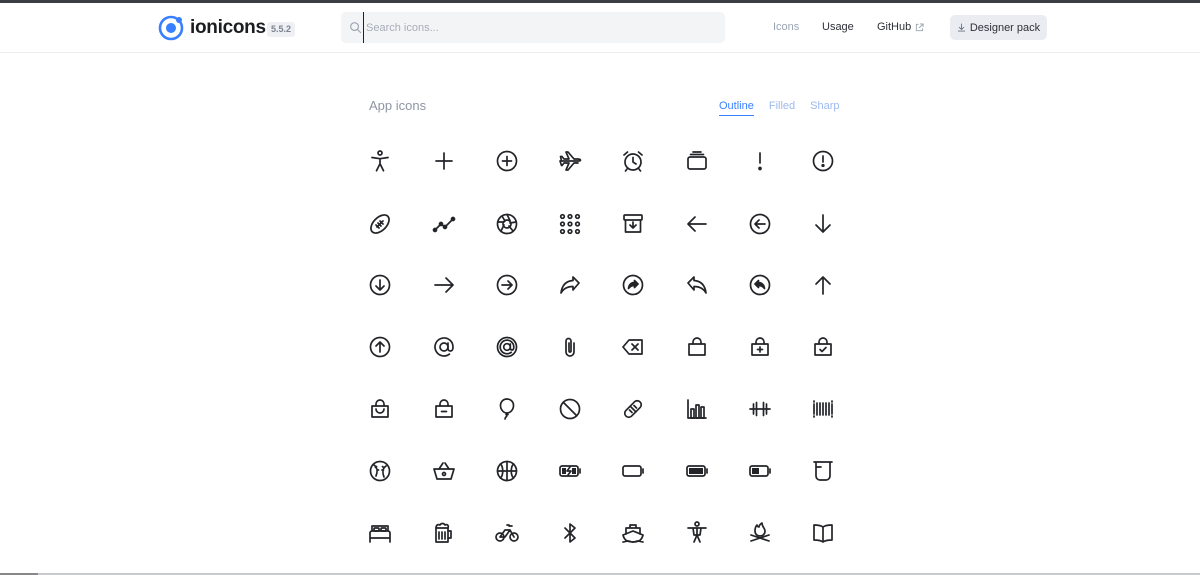 The image size is (1200, 575). What do you see at coordinates (633, 533) in the screenshot?
I see `boat-icon` at bounding box center [633, 533].